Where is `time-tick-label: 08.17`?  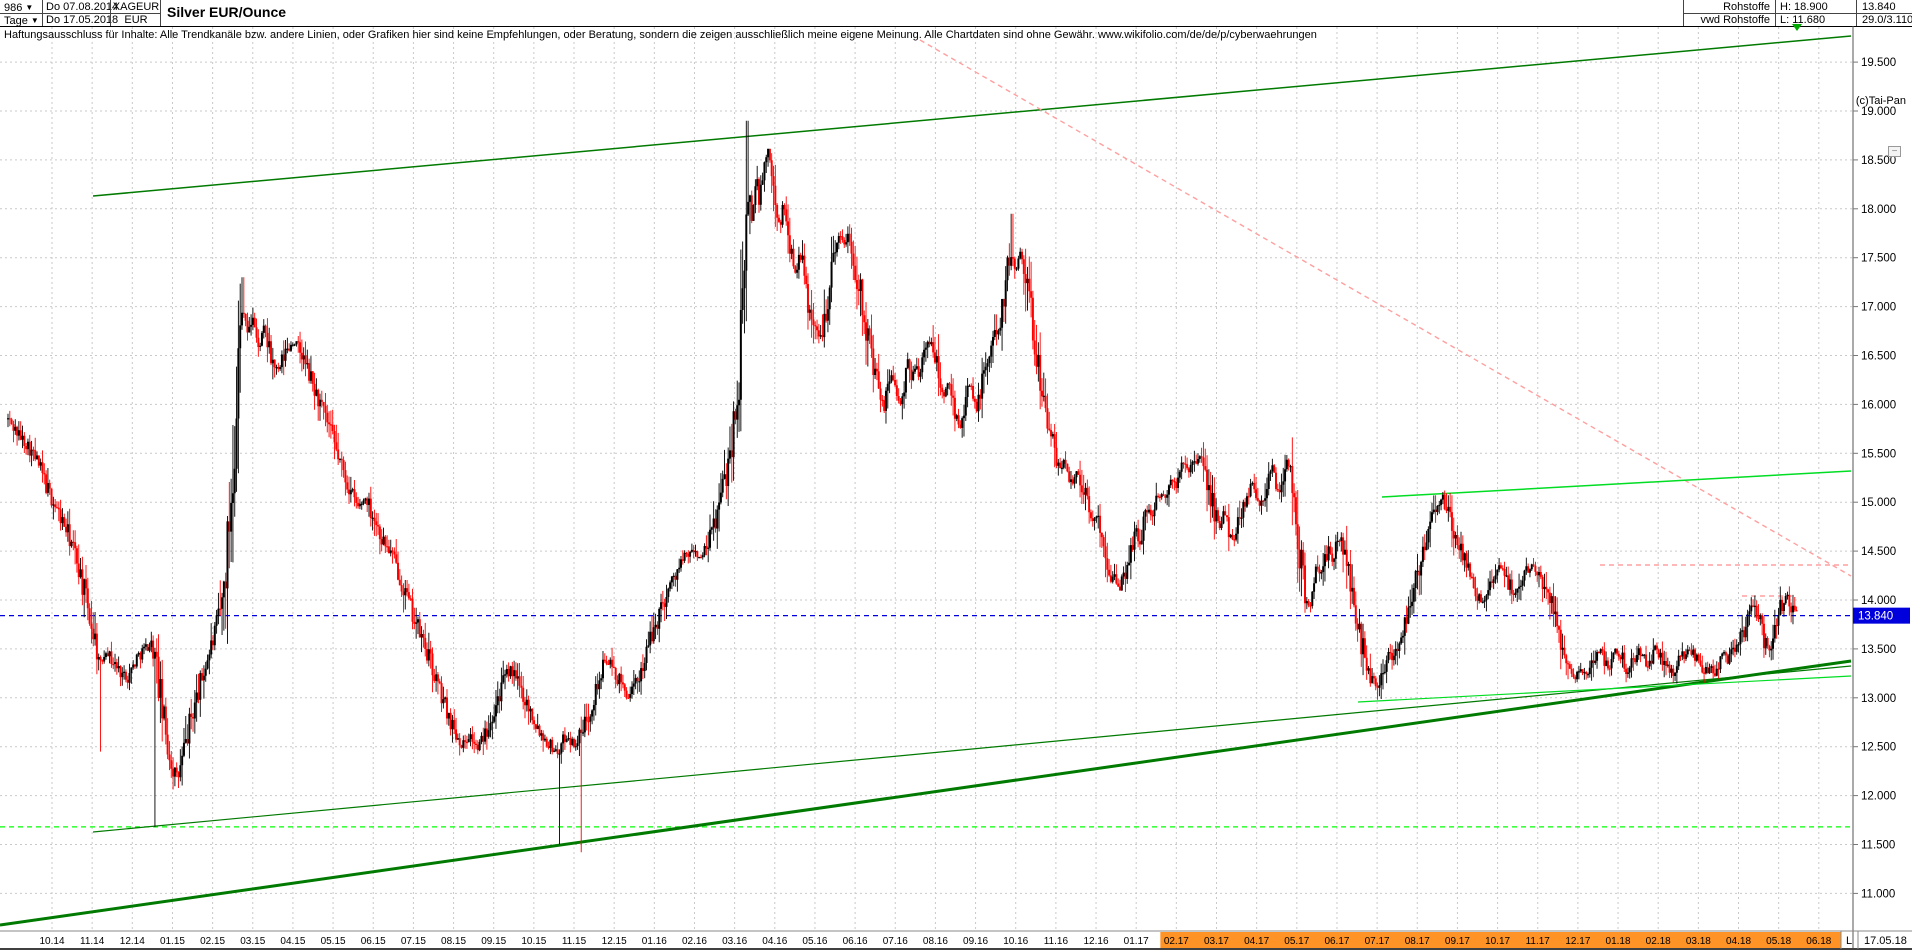
time-tick-label: 08.17 is located at coordinates (1417, 941).